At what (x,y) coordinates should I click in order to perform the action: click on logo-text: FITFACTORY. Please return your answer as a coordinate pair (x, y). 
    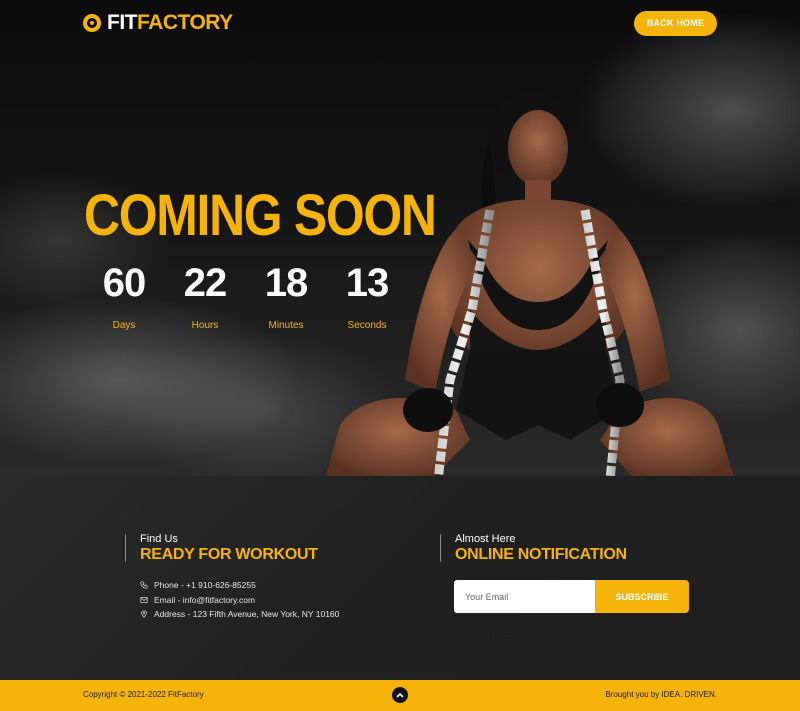
    Looking at the image, I should click on (170, 23).